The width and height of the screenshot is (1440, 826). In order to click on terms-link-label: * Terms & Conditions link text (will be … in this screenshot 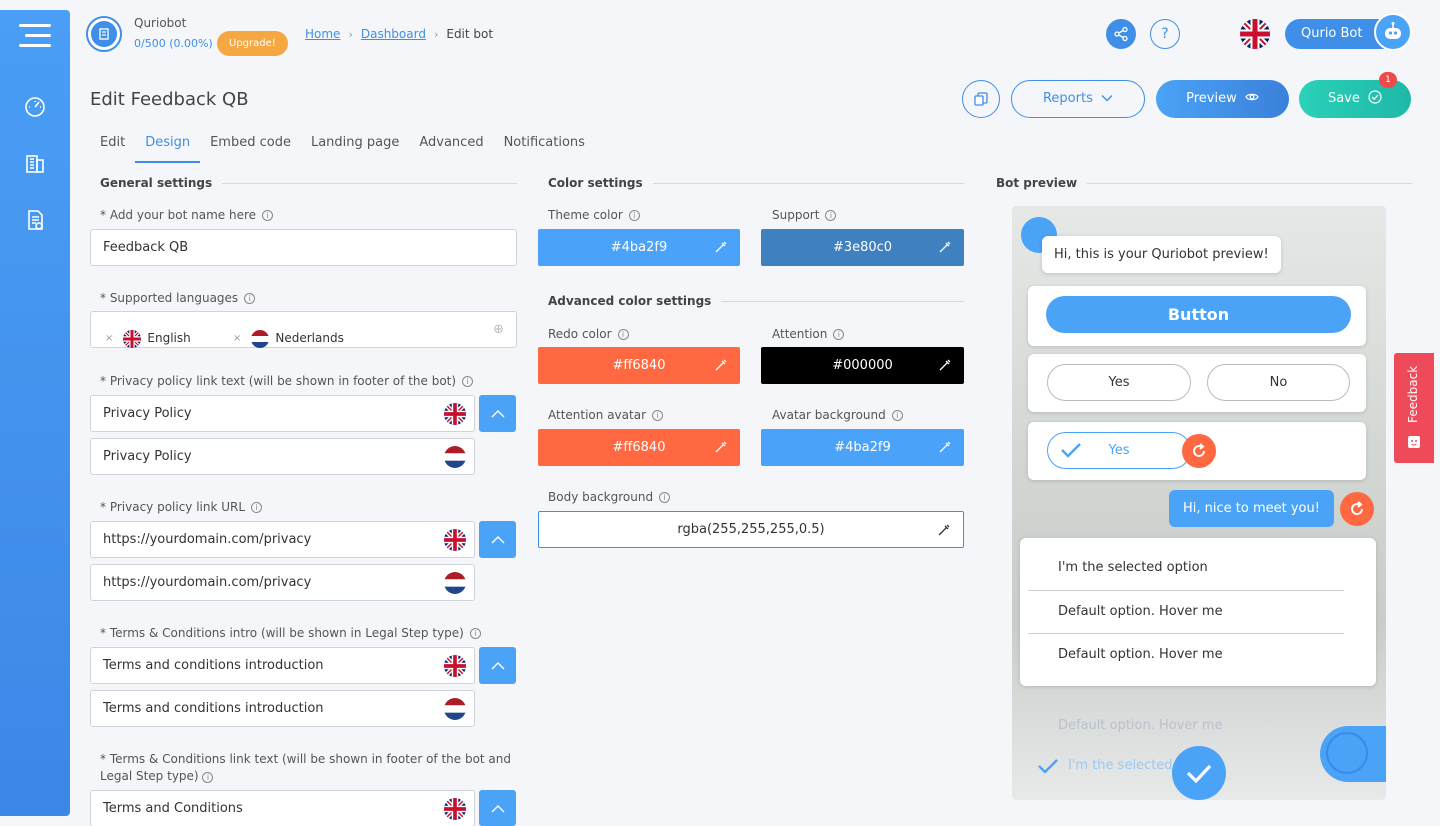, I will do `click(305, 768)`.